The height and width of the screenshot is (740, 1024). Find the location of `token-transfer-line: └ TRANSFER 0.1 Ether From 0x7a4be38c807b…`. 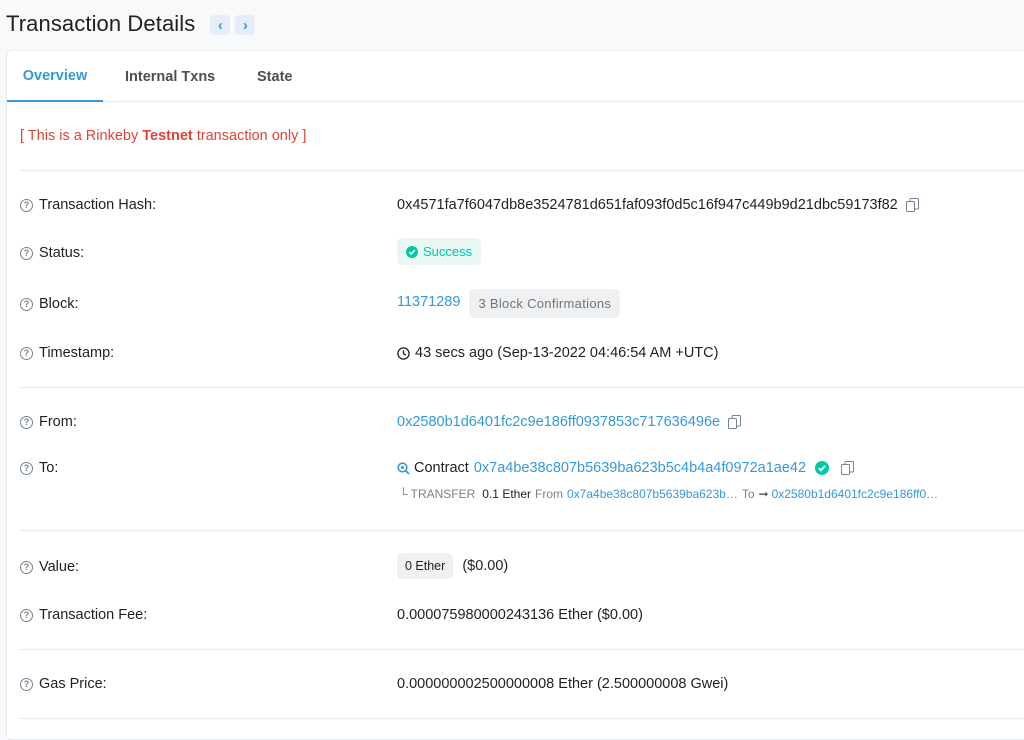

token-transfer-line: └ TRANSFER 0.1 Ether From 0x7a4be38c807b… is located at coordinates (668, 494).